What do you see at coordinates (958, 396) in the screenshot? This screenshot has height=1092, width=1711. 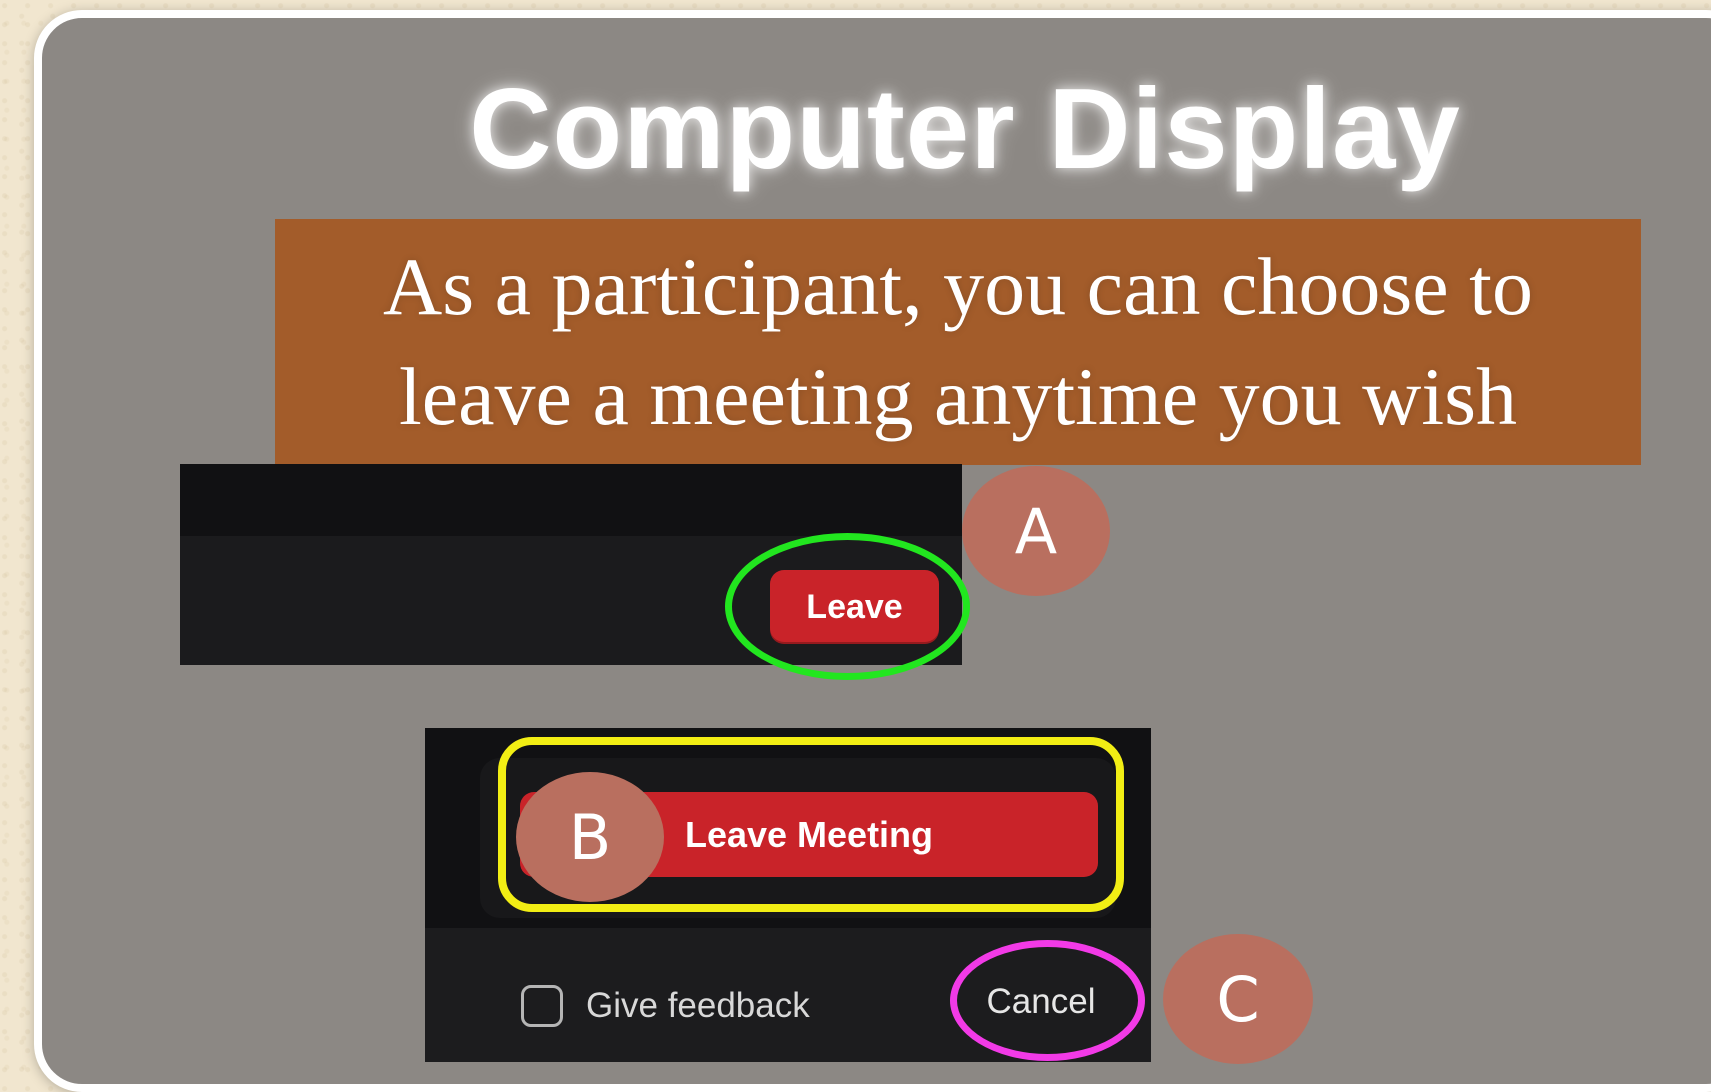 I see `banner-line: leave a meeting anytime you wish` at bounding box center [958, 396].